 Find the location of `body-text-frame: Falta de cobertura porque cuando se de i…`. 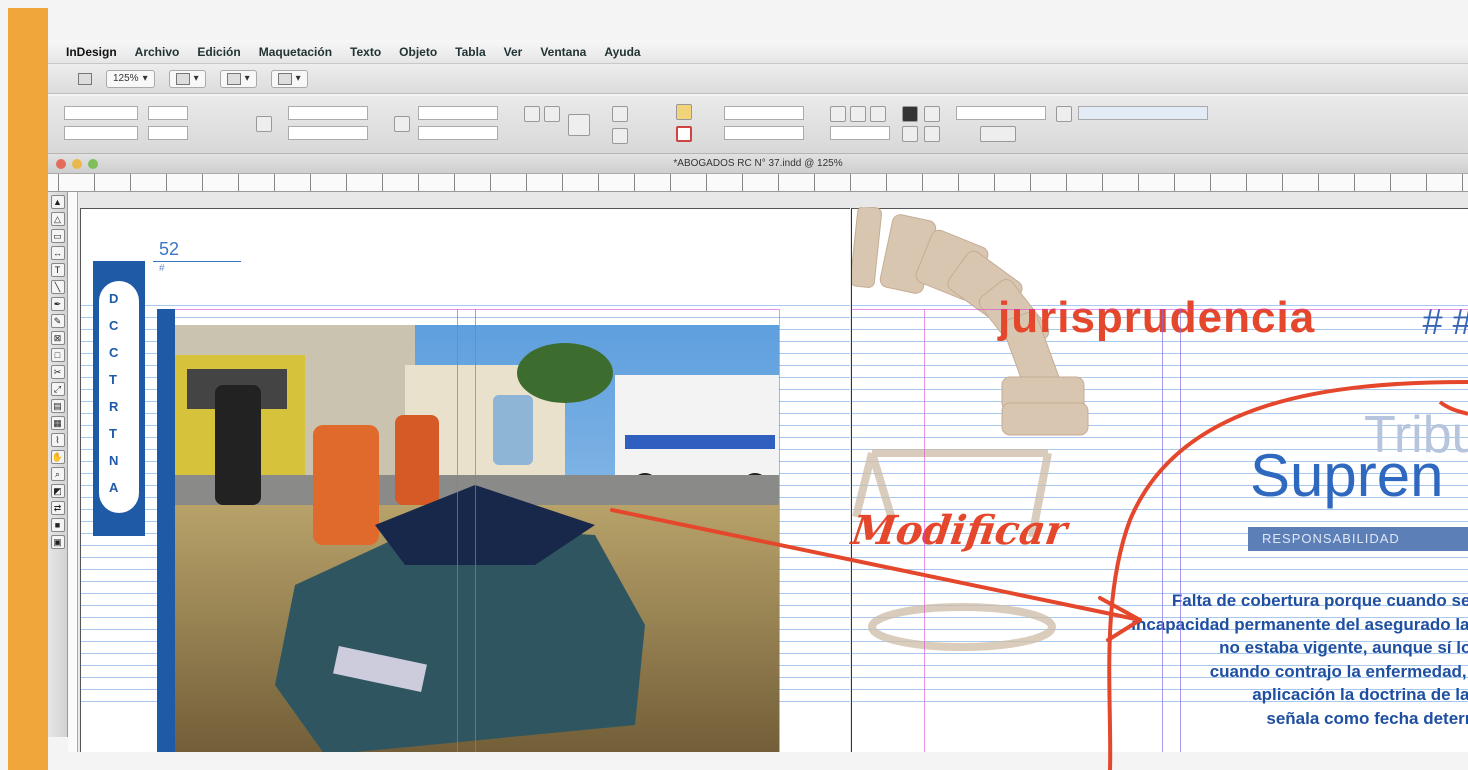

body-text-frame: Falta de cobertura porque cuando se de i… is located at coordinates (1201, 659).